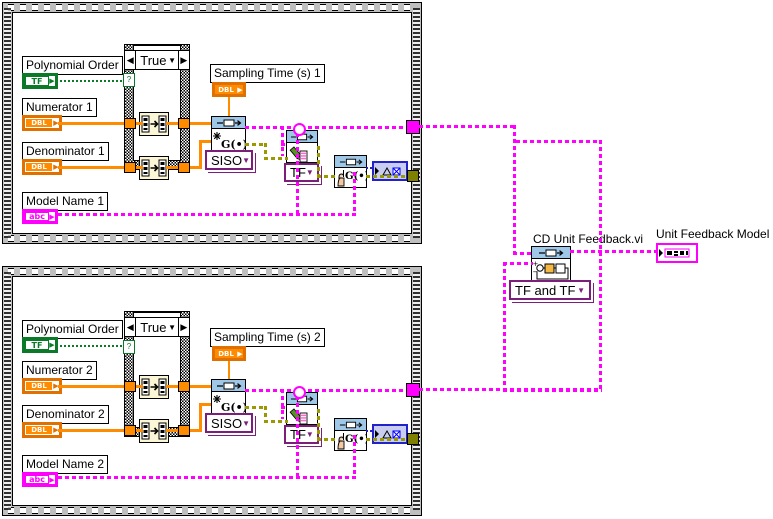 The height and width of the screenshot is (519, 773). What do you see at coordinates (7, 123) in the screenshot?
I see `loop-border-left` at bounding box center [7, 123].